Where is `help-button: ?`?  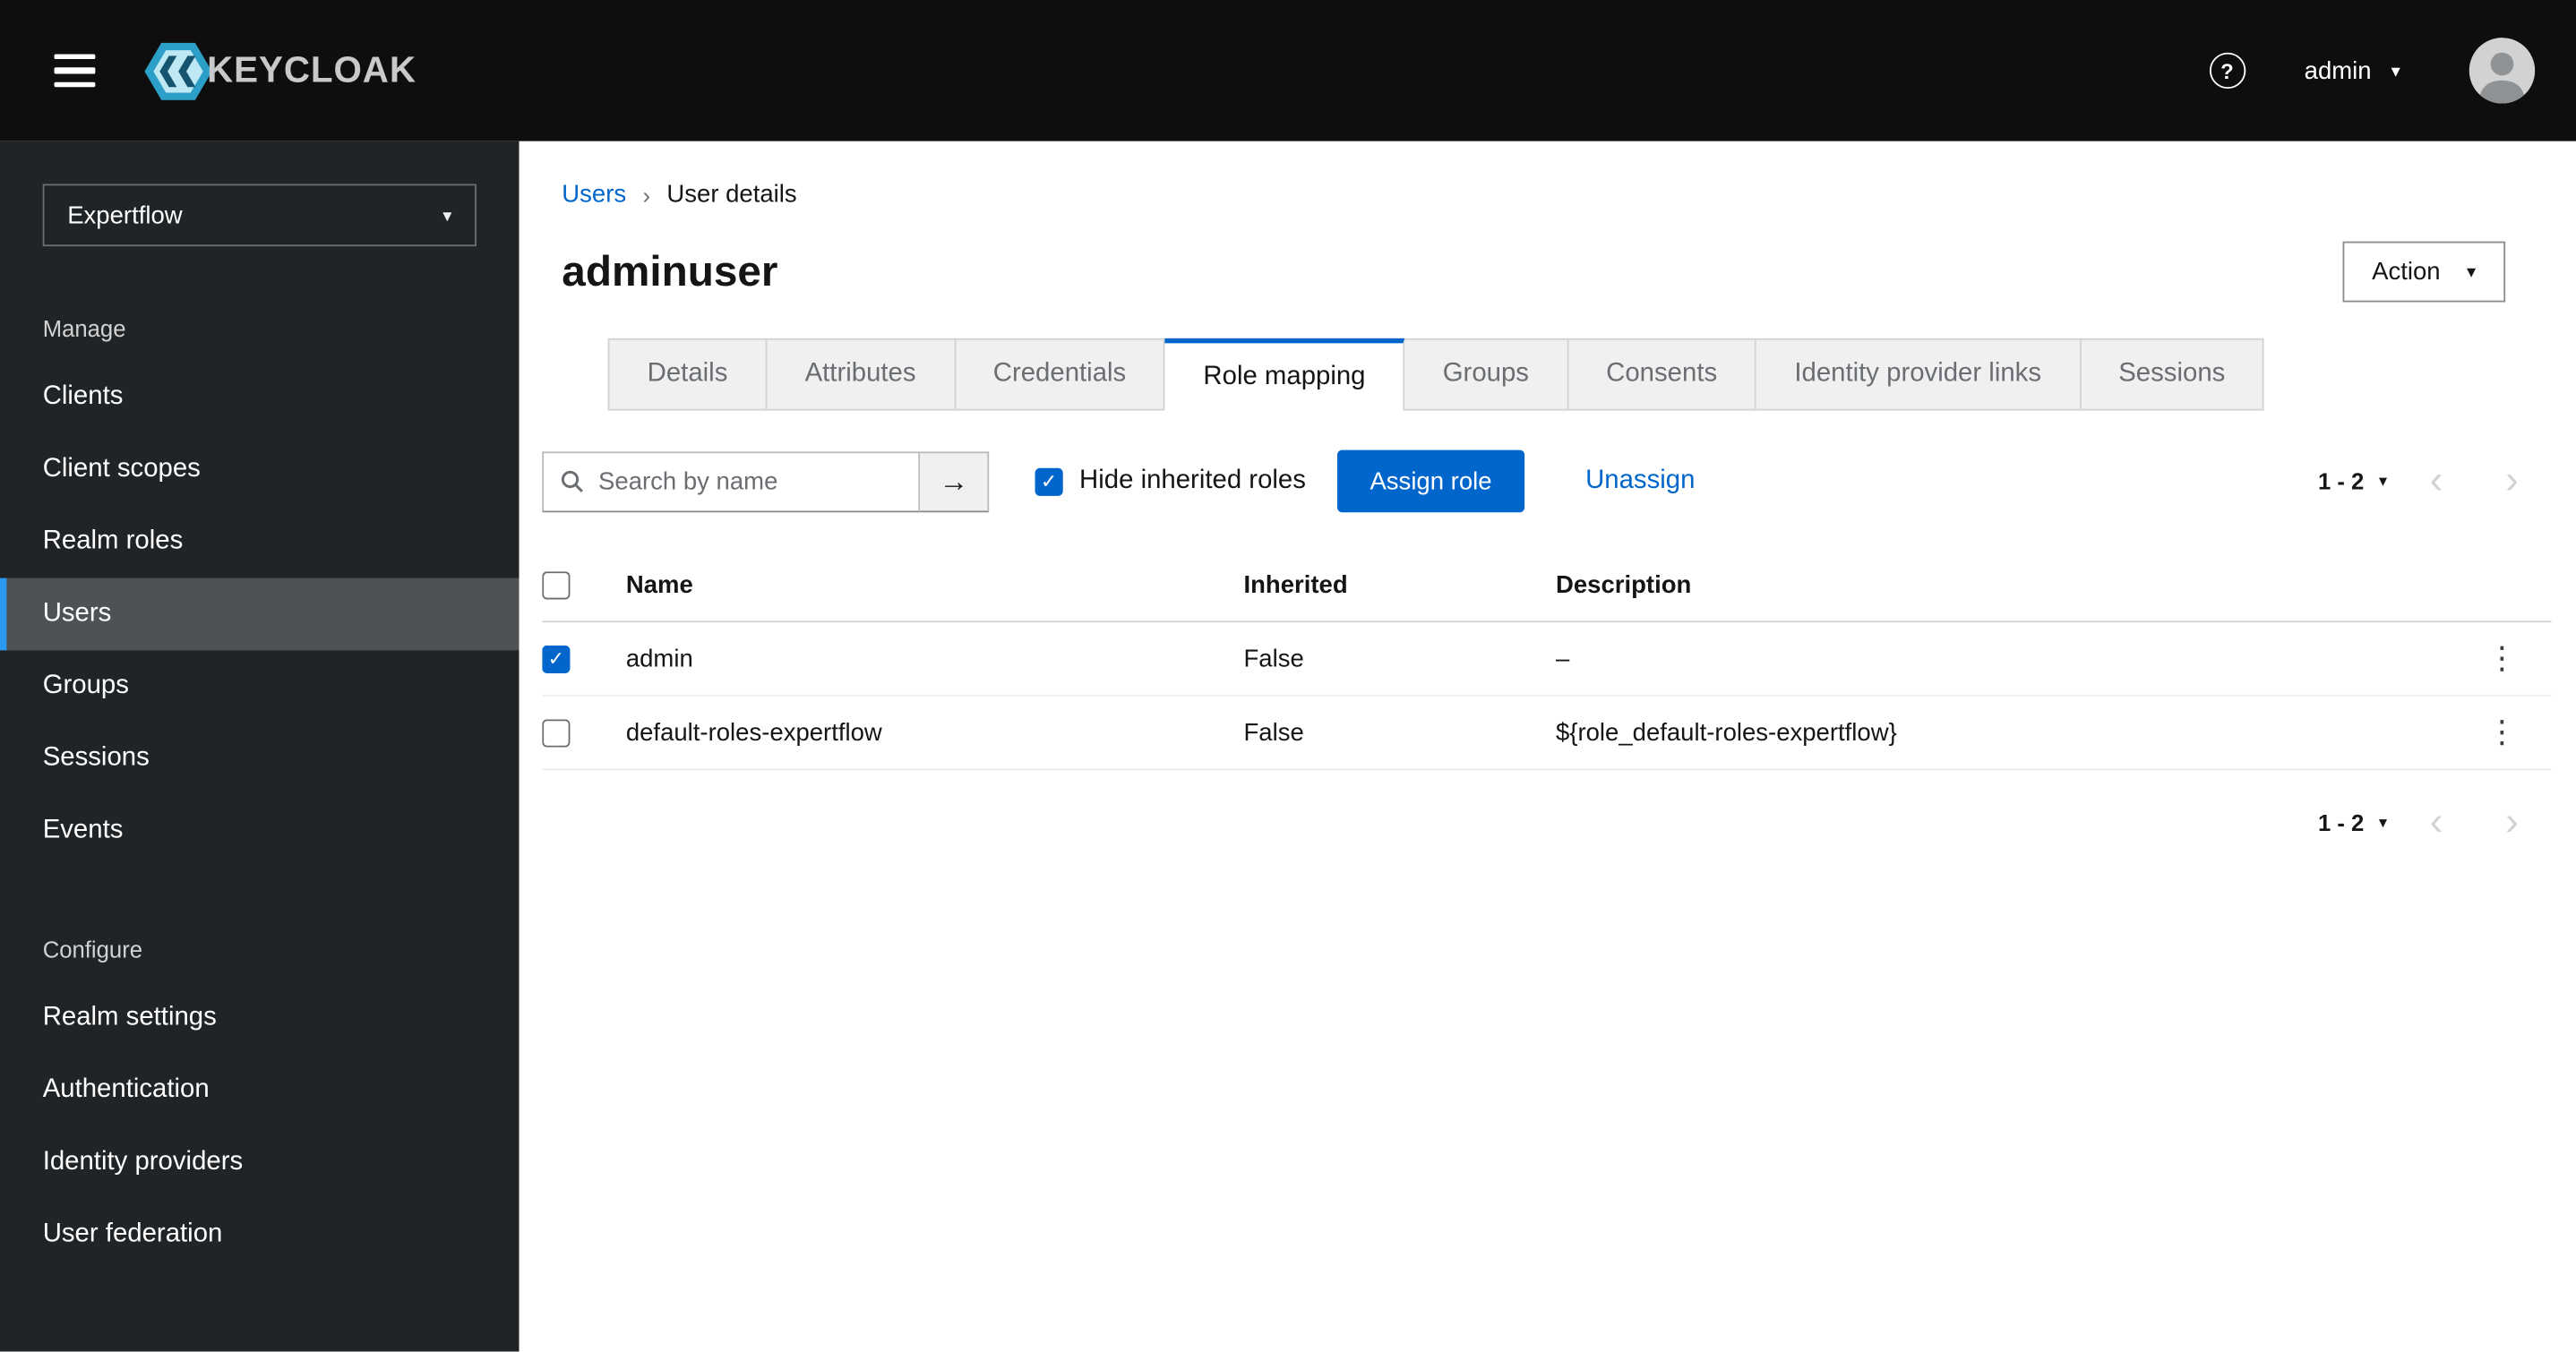 help-button: ? is located at coordinates (2227, 71).